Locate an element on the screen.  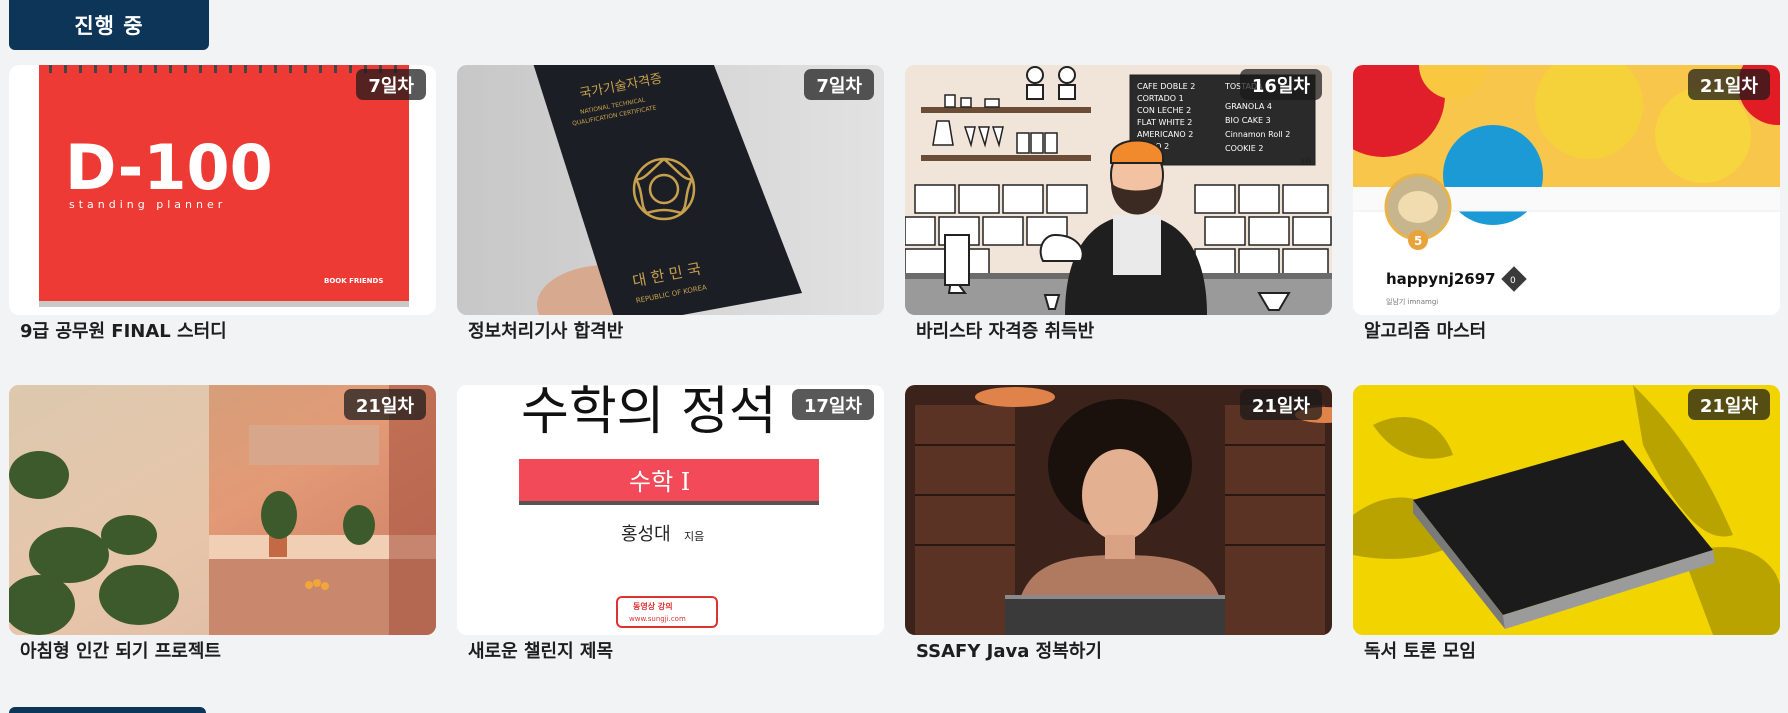
svg-text: GRANOLA 4 is located at coordinates (1248, 106).